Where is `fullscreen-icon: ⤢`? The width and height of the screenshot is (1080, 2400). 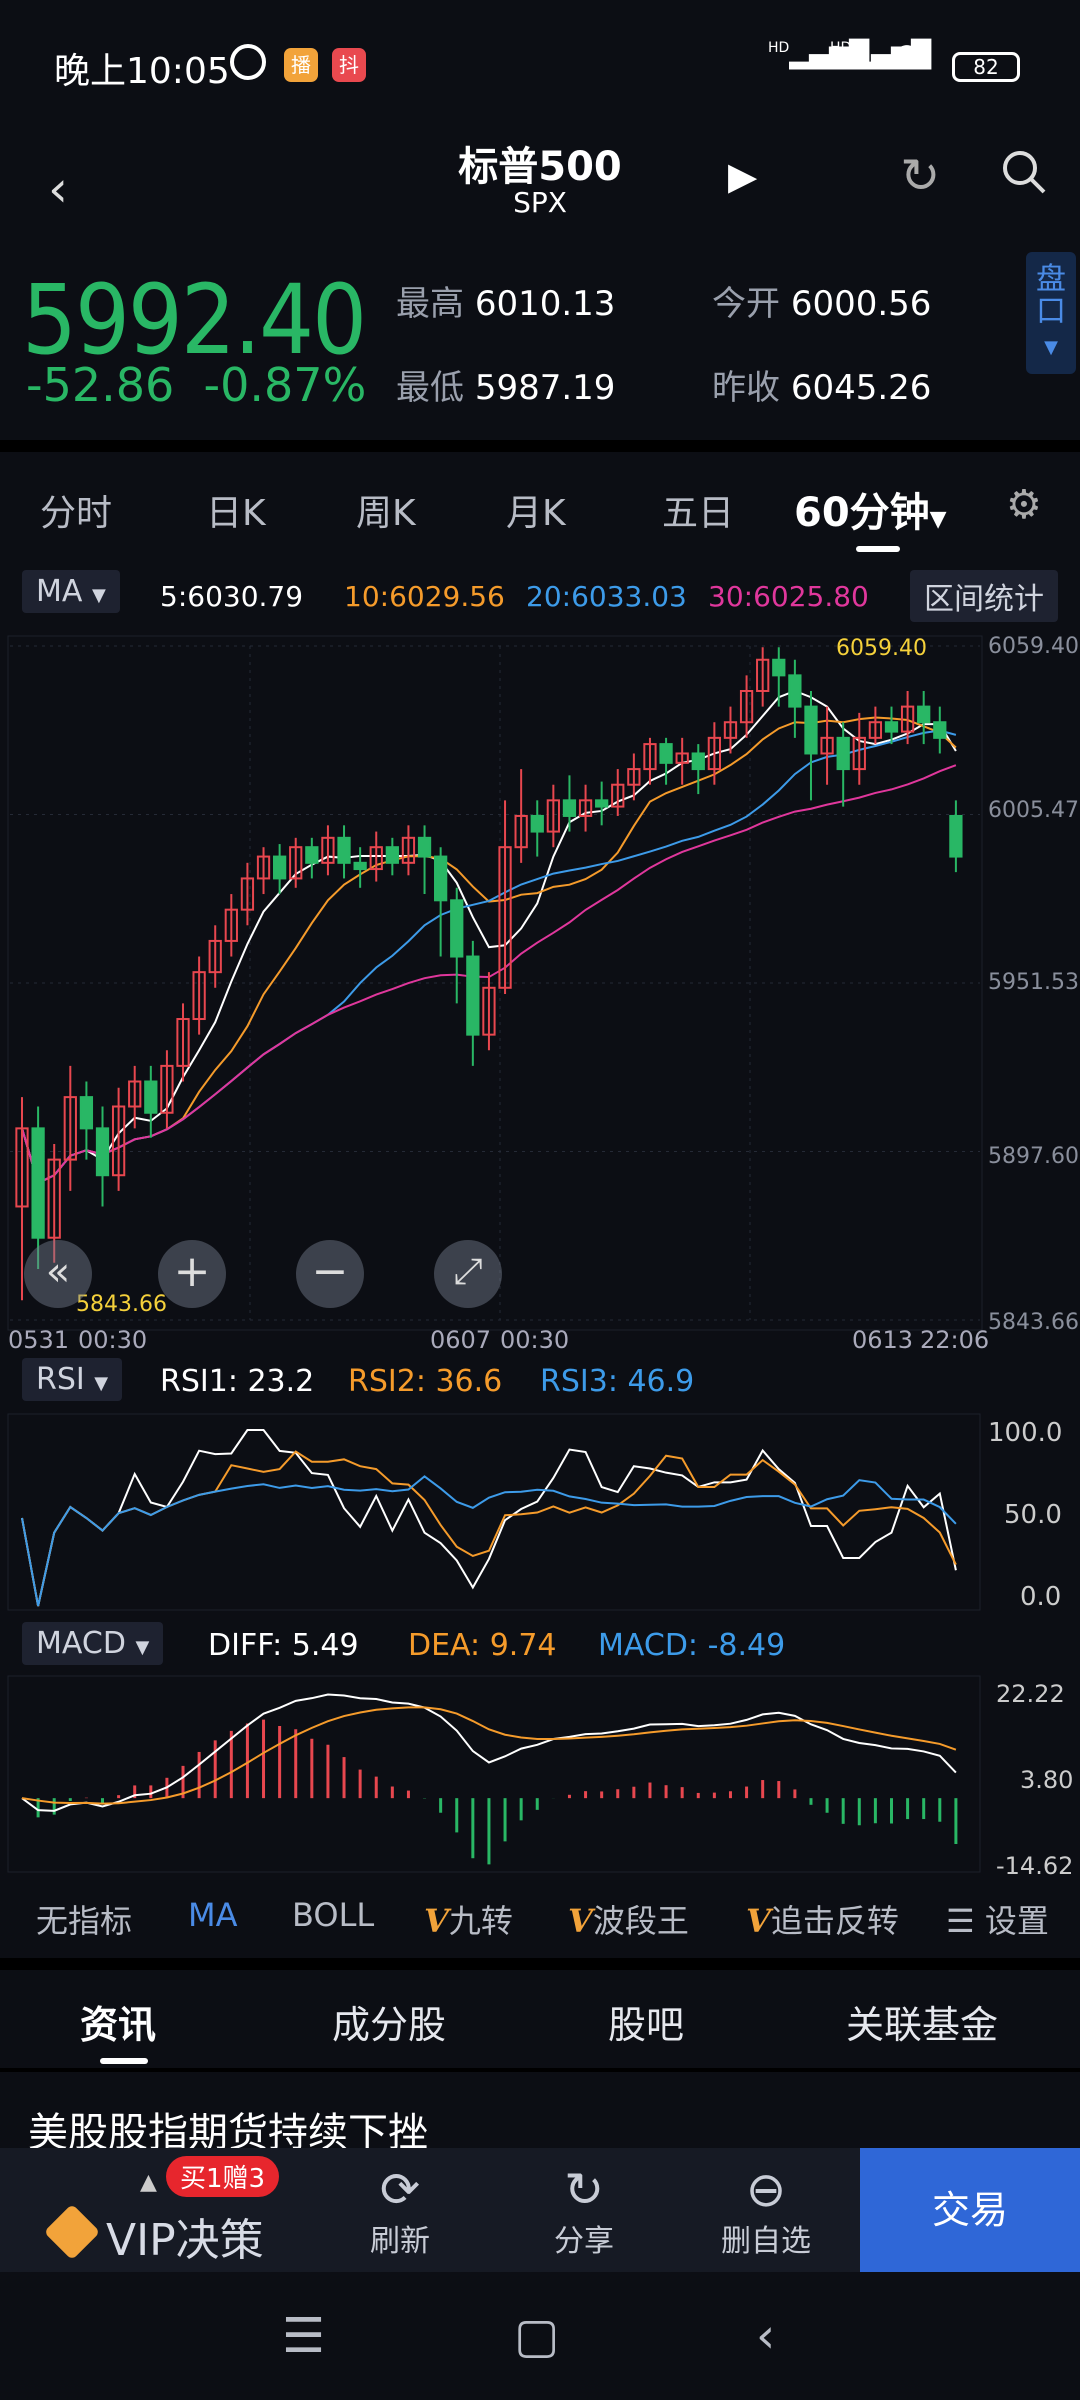
fullscreen-icon: ⤢ is located at coordinates (468, 1274).